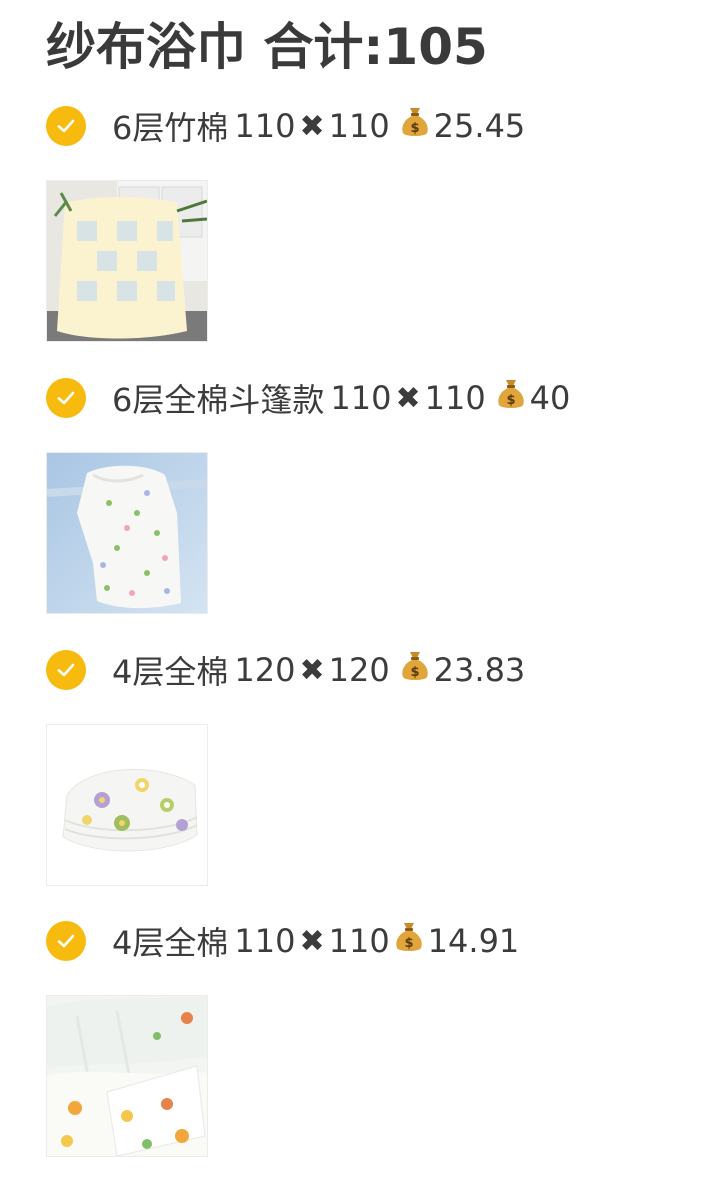 This screenshot has width=720, height=1198. What do you see at coordinates (265, 670) in the screenshot?
I see `item-size-a: 120` at bounding box center [265, 670].